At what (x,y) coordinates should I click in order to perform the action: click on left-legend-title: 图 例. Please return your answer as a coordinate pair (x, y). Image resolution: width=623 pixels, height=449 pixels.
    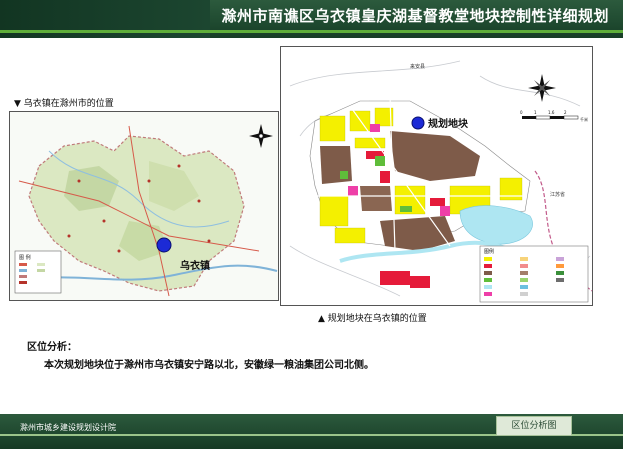
    Looking at the image, I should click on (25, 257).